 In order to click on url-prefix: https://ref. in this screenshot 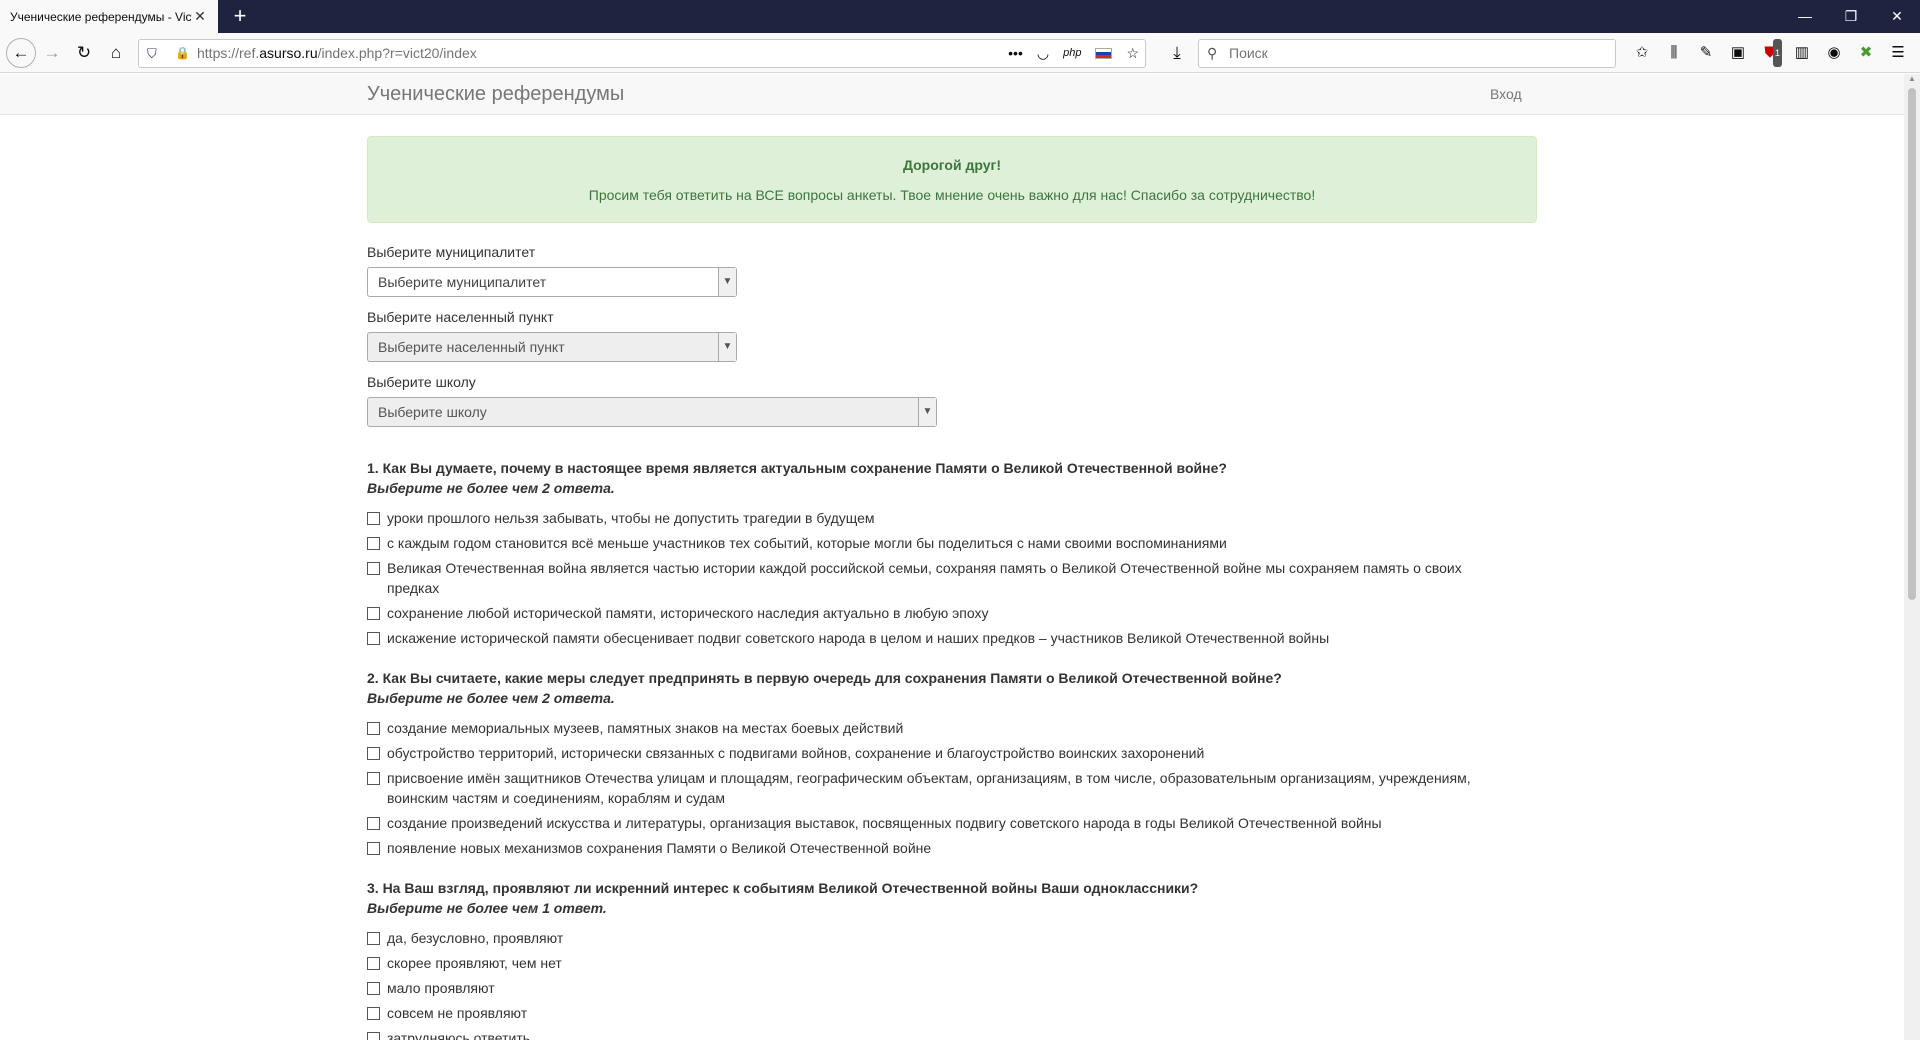, I will do `click(228, 53)`.